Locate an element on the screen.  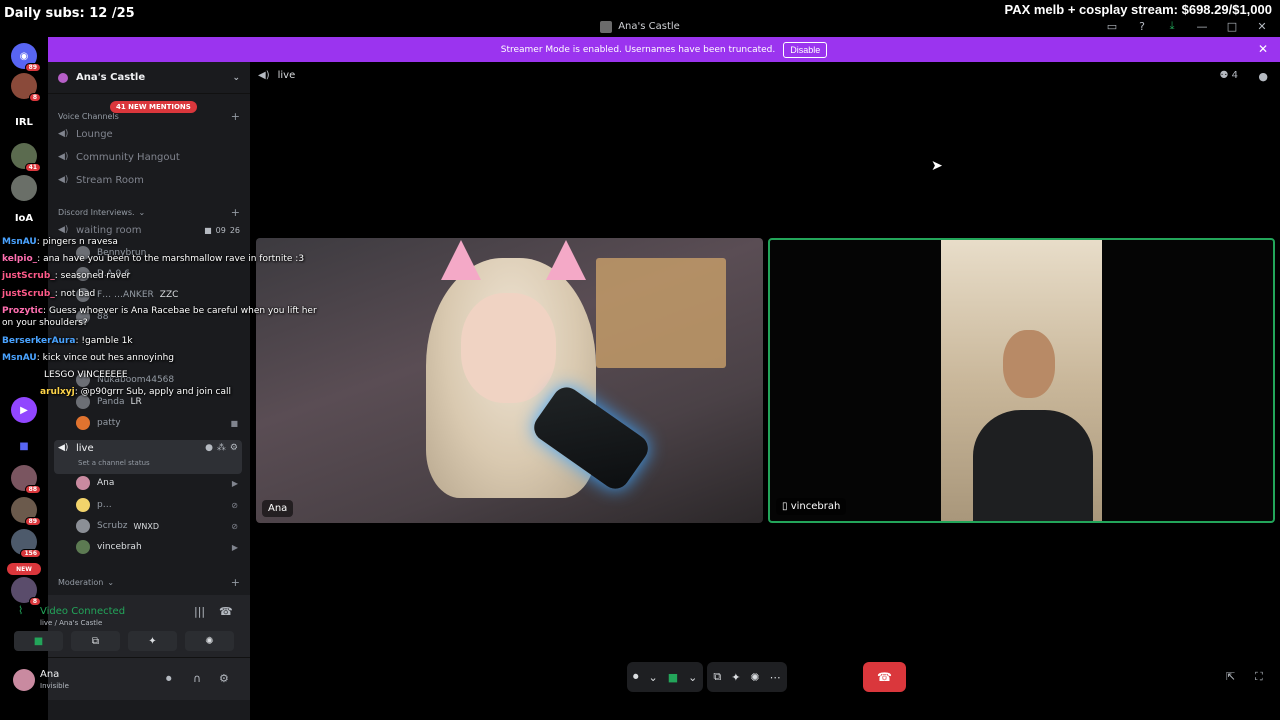
voice-user: Ana ▶ is located at coordinates (157, 483).